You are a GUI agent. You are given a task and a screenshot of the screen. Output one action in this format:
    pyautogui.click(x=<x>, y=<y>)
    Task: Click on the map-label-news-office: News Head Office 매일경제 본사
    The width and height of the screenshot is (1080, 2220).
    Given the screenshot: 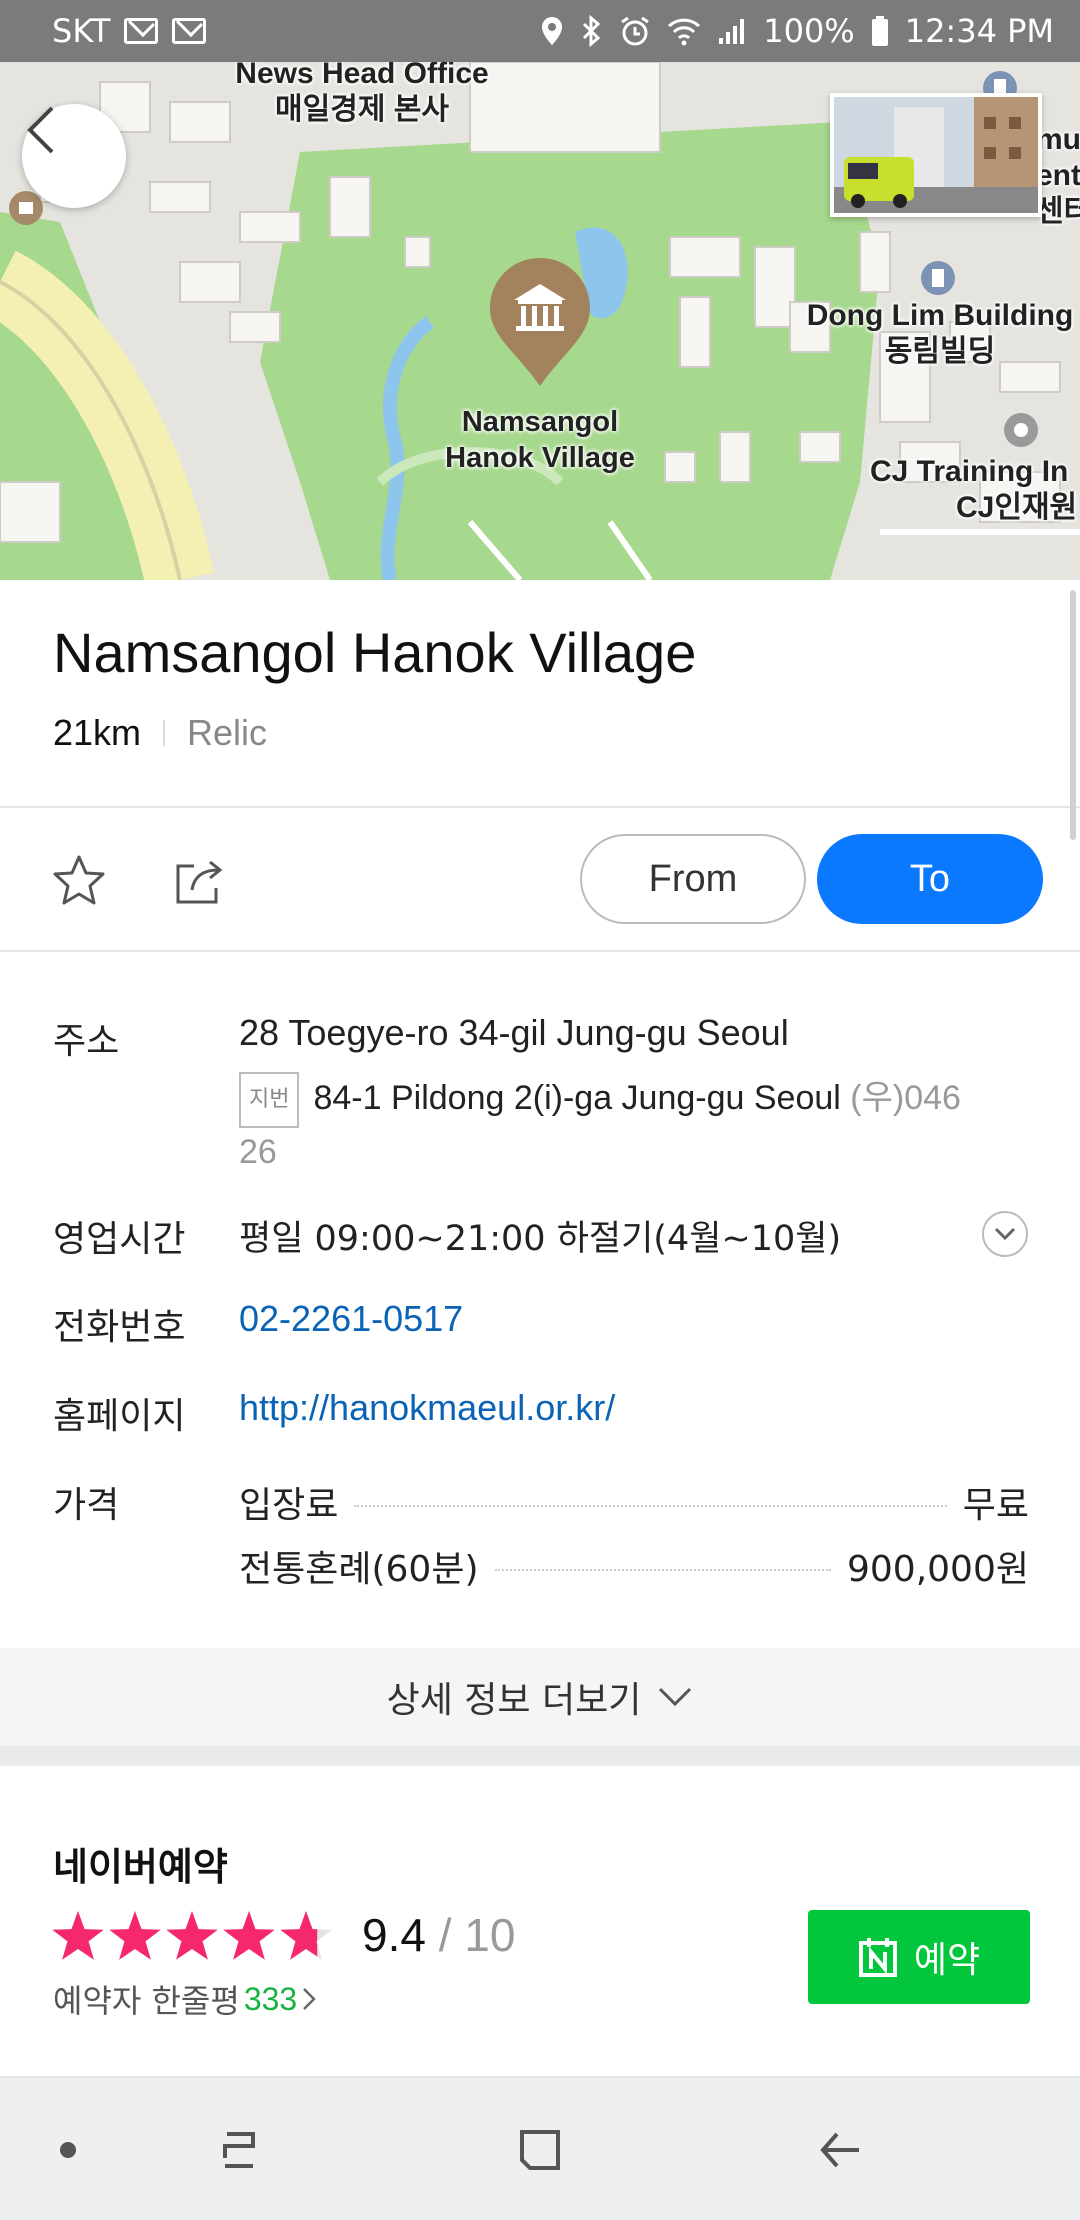 What is the action you would take?
    pyautogui.click(x=362, y=94)
    